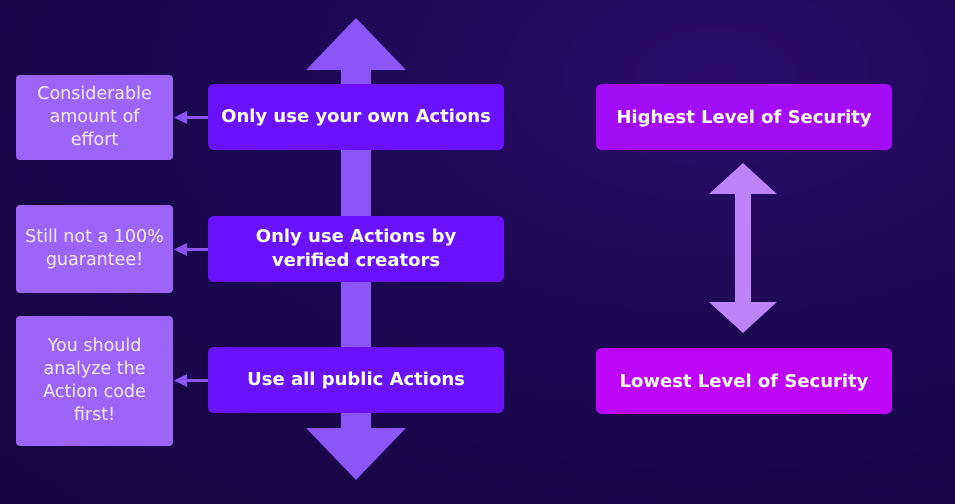 The height and width of the screenshot is (504, 955). What do you see at coordinates (356, 454) in the screenshot?
I see `axis-arrow-head-down` at bounding box center [356, 454].